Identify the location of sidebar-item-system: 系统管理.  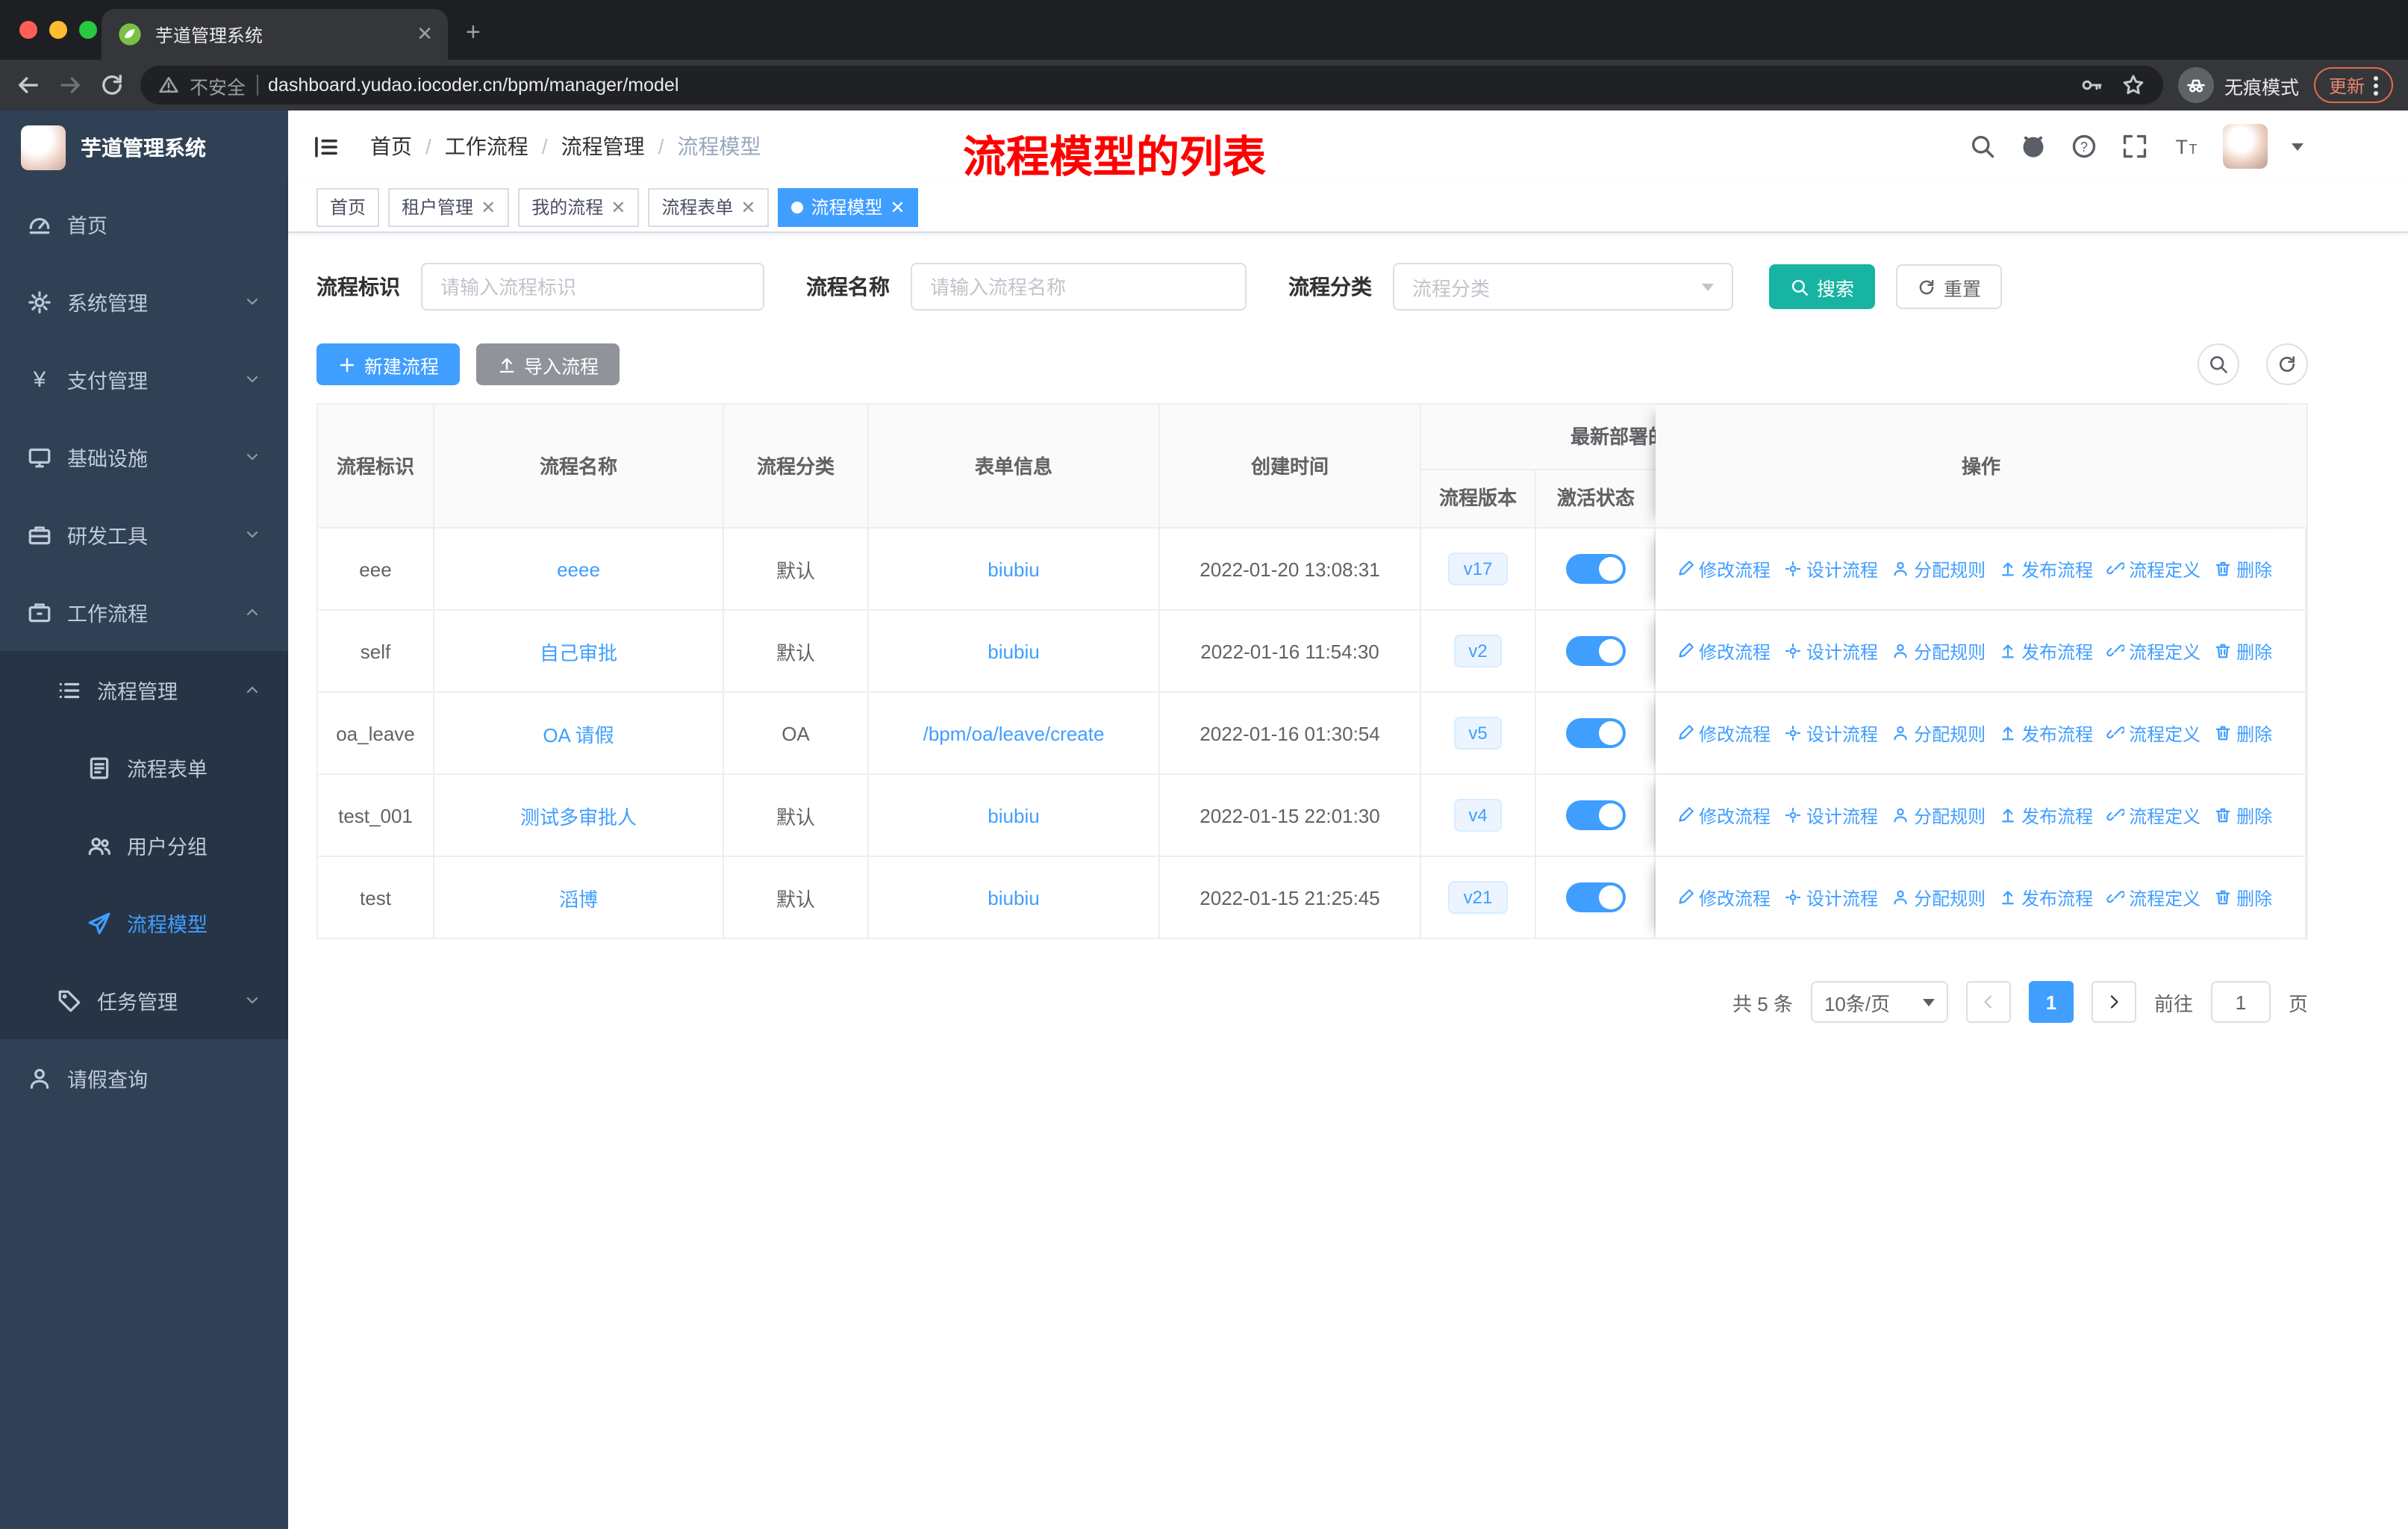
(144, 301).